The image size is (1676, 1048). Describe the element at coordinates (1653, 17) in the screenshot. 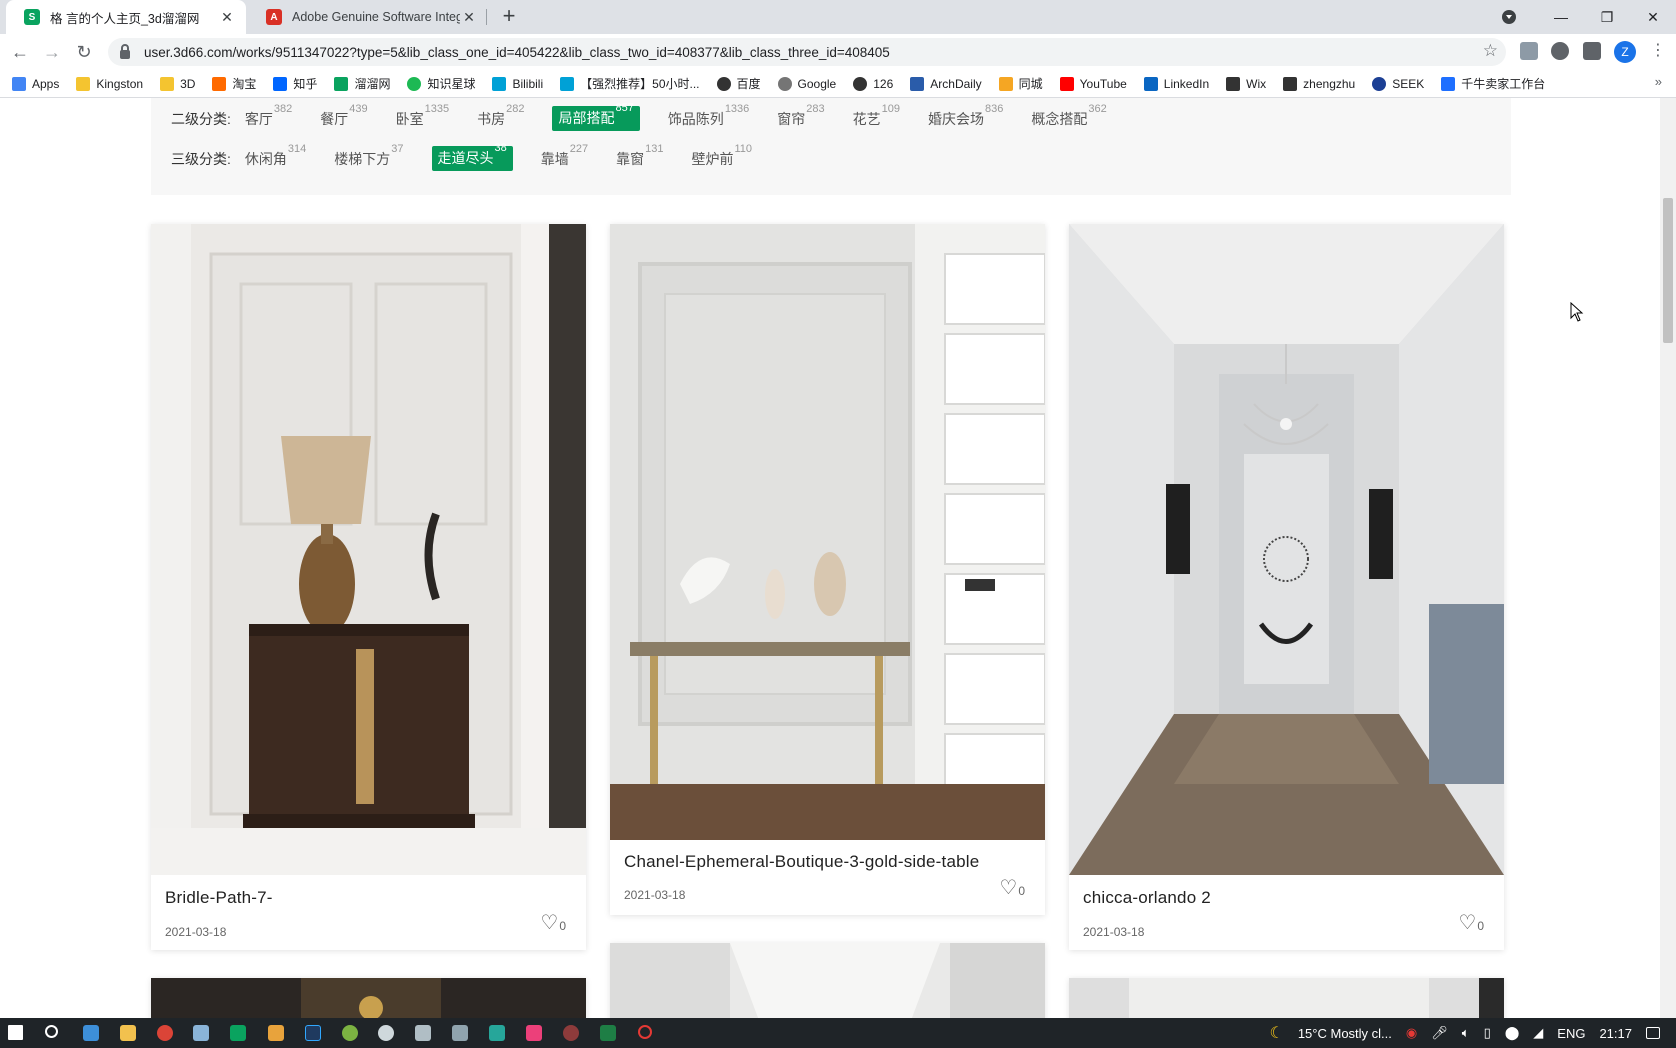

I see `close-window-button: ✕` at that location.